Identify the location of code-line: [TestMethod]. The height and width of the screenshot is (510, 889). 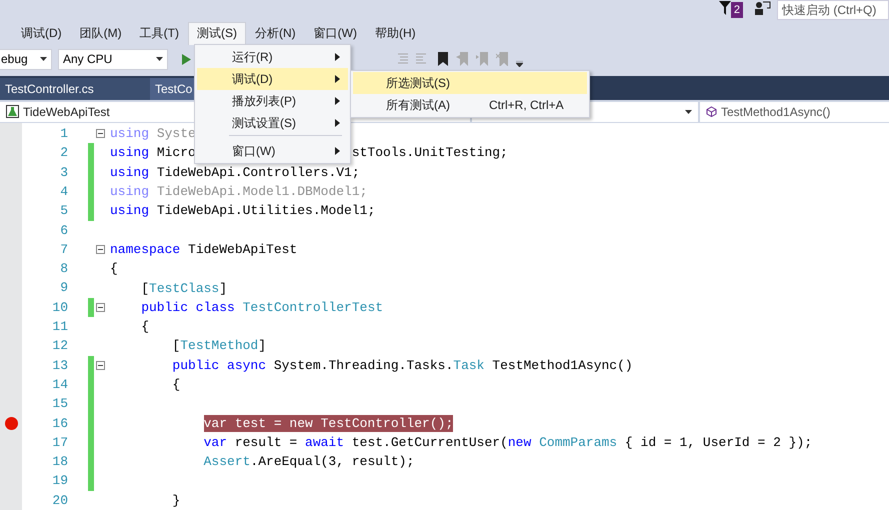
(219, 345).